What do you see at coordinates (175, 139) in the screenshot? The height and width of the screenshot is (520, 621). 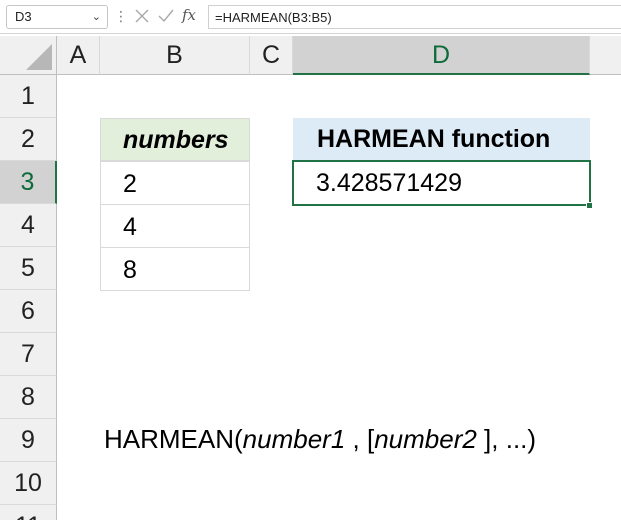 I see `table-header-numbers: numbers` at bounding box center [175, 139].